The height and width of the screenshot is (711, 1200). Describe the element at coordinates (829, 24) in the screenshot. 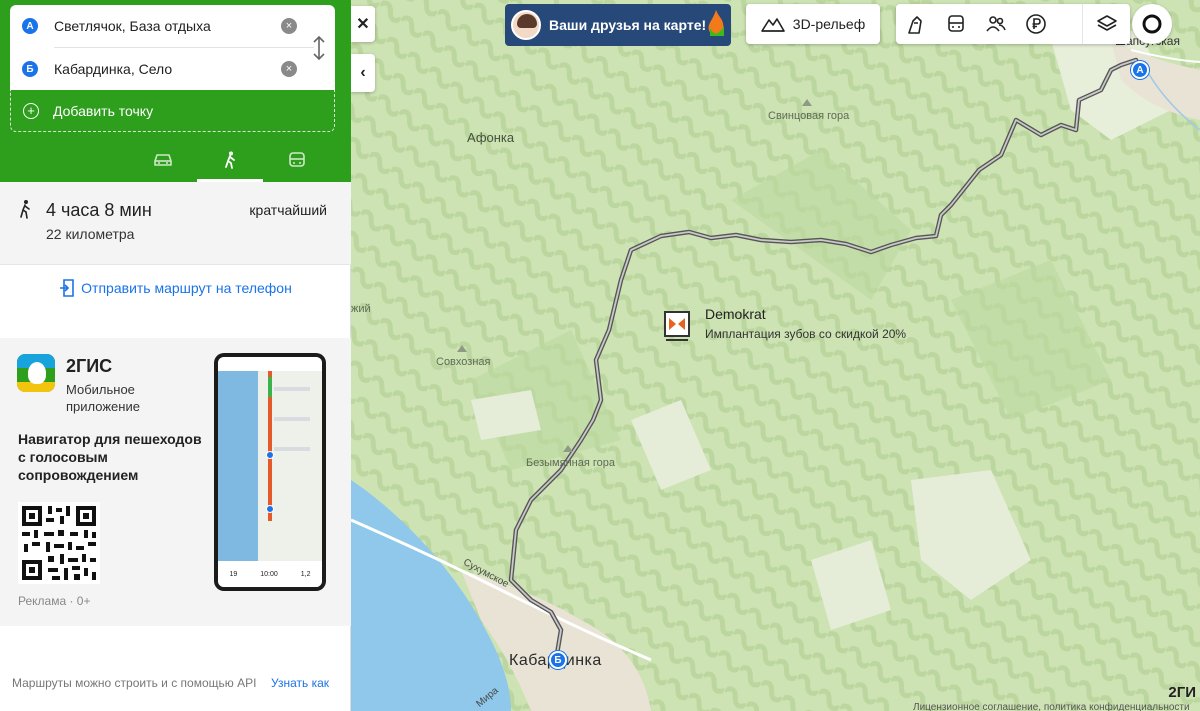

I see `relief-3d-label: 3D-рельеф` at that location.